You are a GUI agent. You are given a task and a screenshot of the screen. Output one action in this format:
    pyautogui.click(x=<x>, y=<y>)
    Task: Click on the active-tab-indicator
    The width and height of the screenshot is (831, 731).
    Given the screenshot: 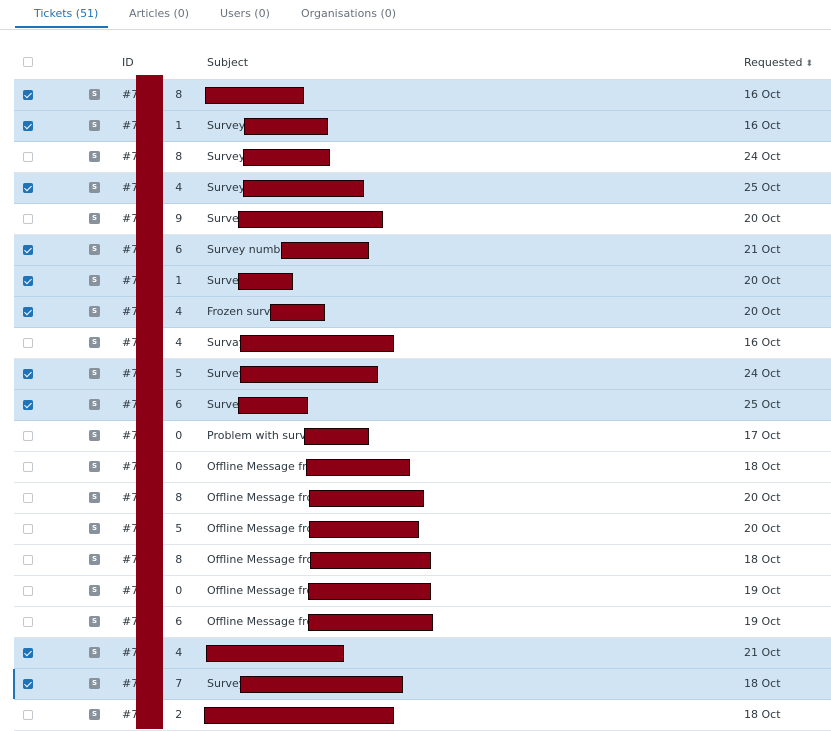 What is the action you would take?
    pyautogui.click(x=61, y=27)
    